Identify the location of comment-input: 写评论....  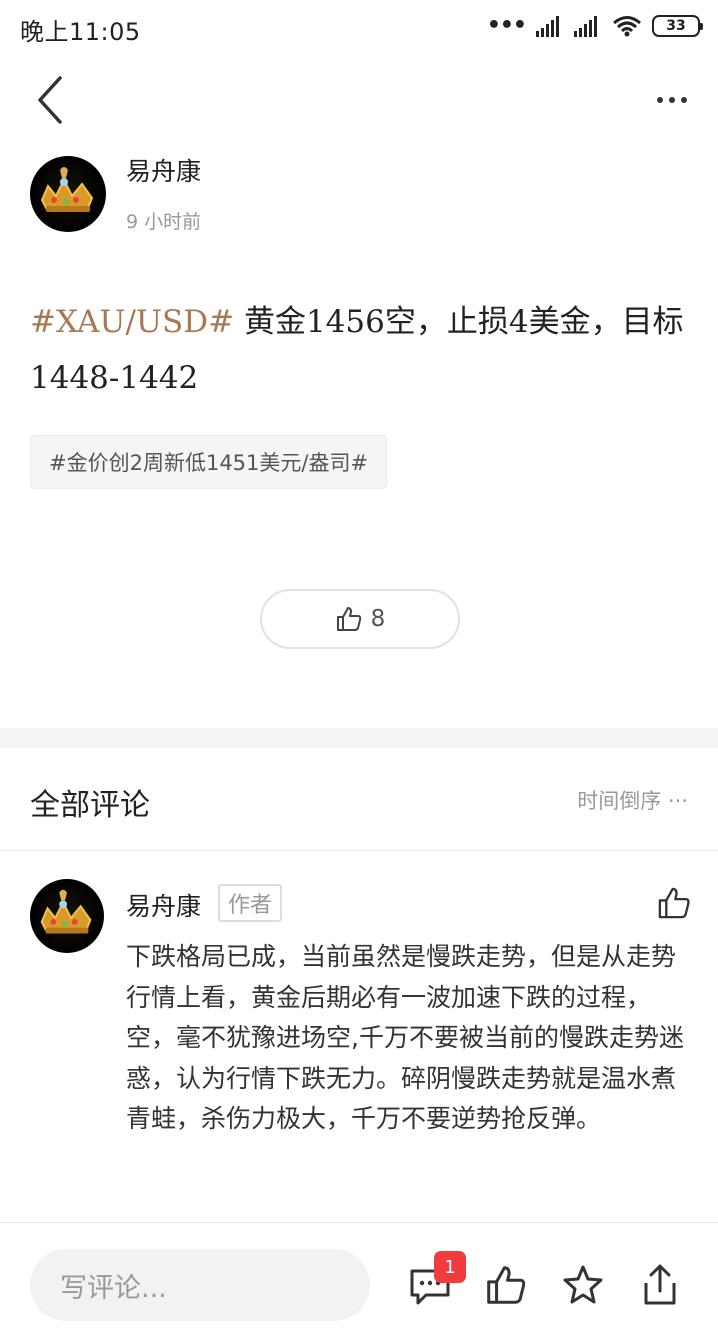
(200, 1285).